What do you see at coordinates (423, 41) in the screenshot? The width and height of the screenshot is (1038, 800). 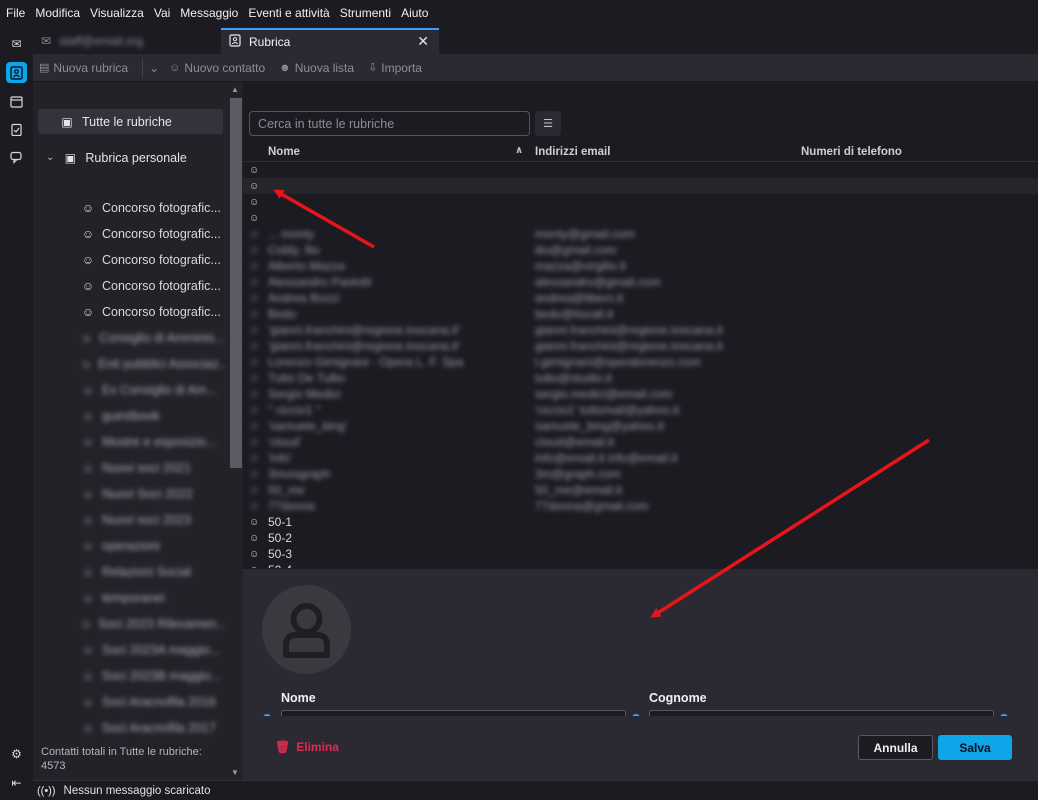 I see `close-tab-icon: ✕` at bounding box center [423, 41].